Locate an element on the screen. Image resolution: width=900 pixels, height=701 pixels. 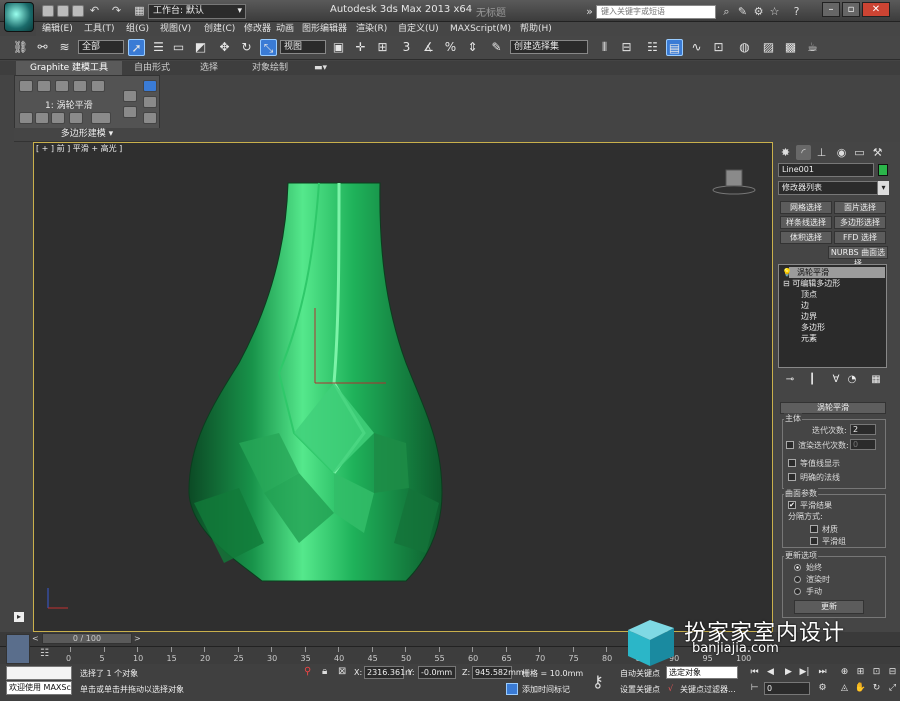
stack-item-border: 边界 is located at coordinates (809, 316).